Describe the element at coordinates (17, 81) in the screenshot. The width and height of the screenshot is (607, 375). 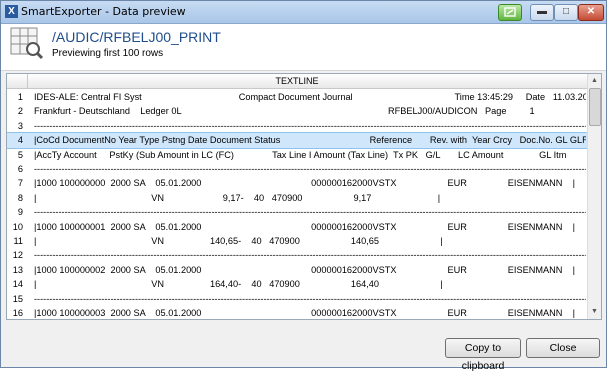
I see `row-number-header` at that location.